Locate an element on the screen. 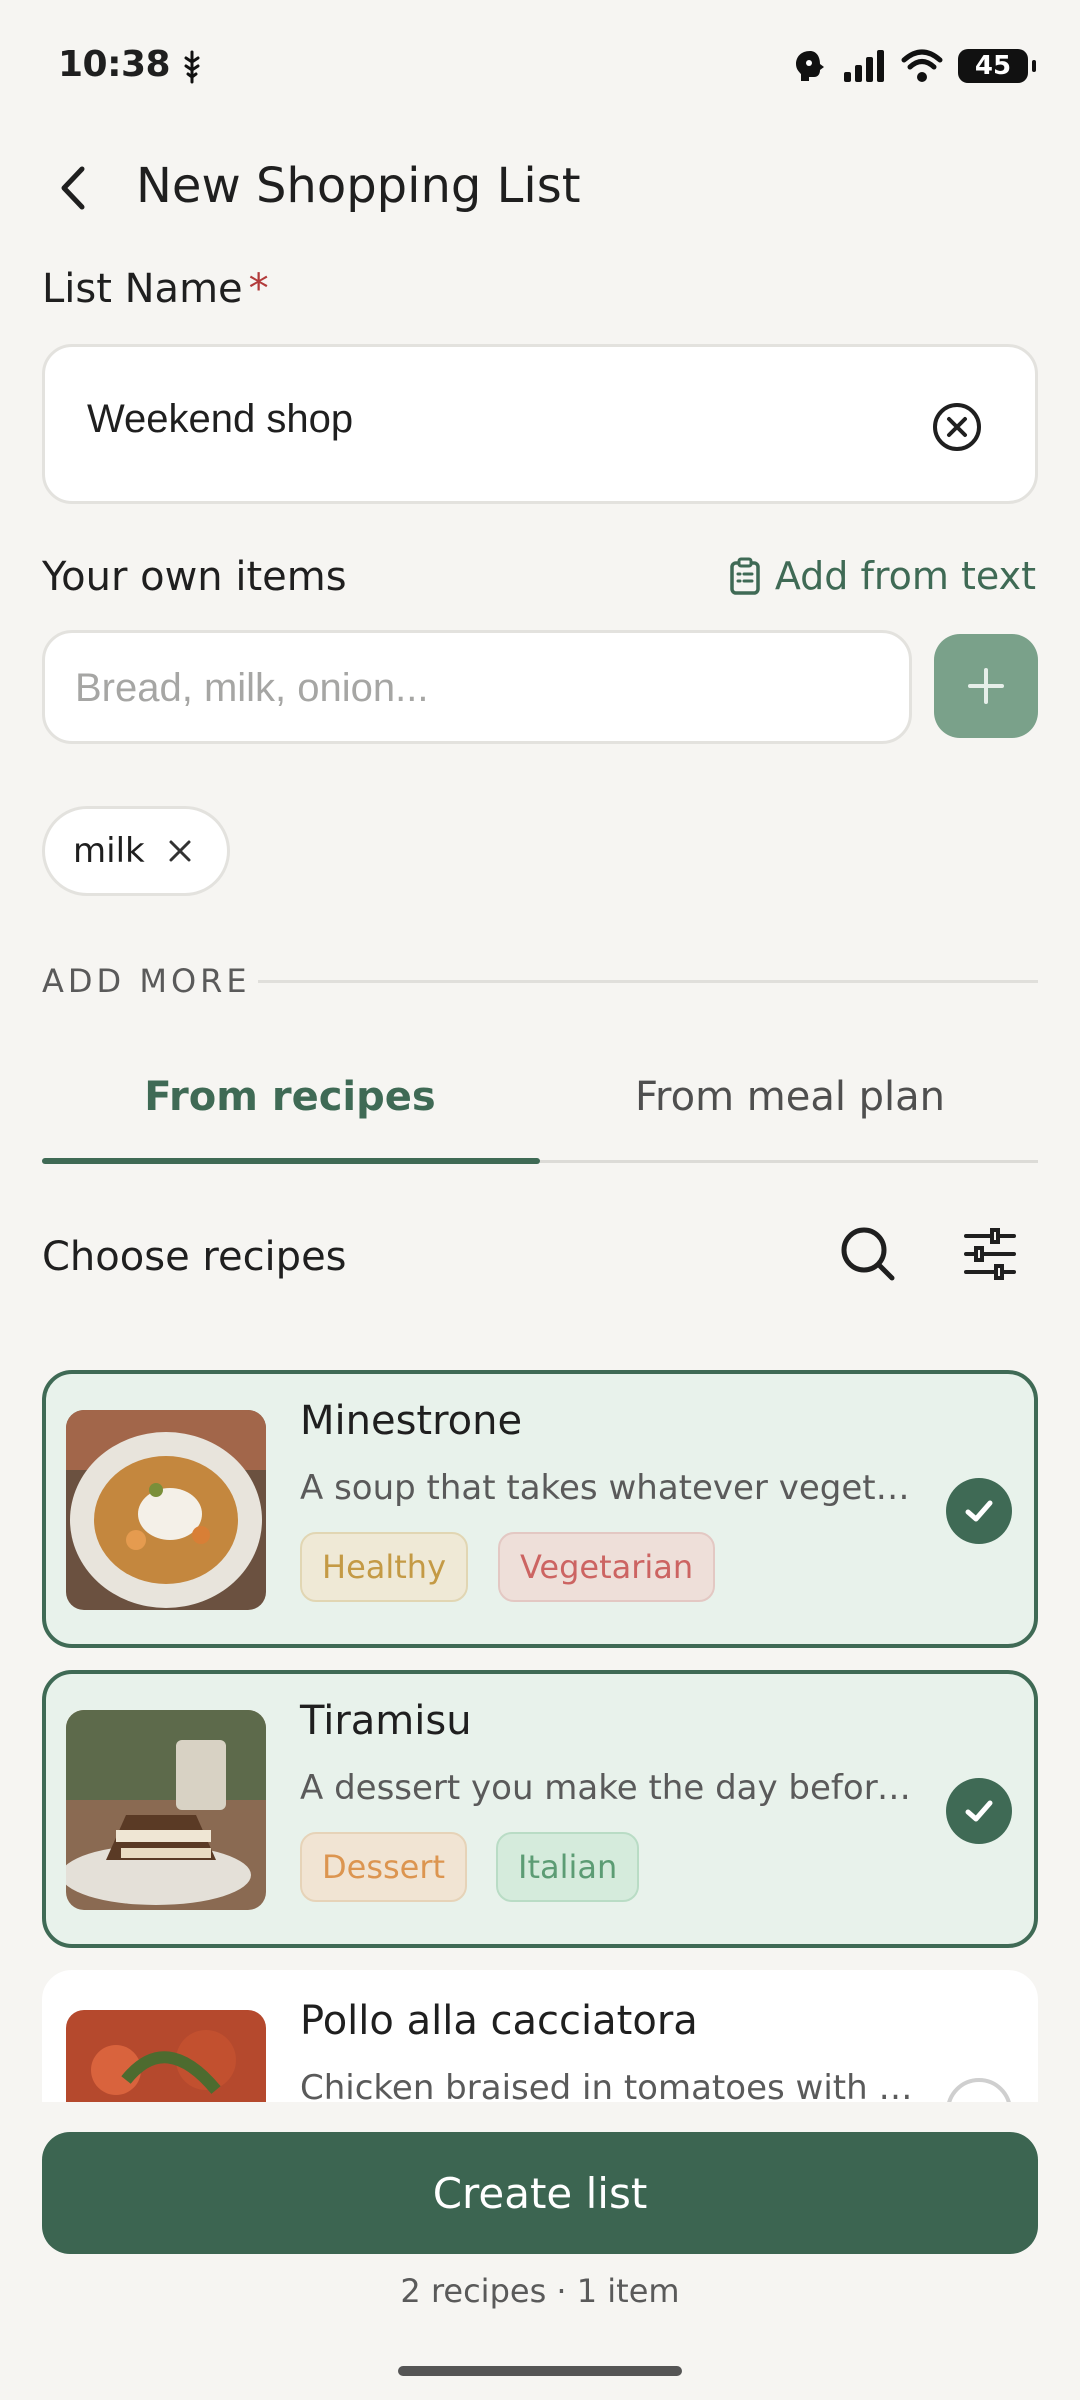 The width and height of the screenshot is (1080, 2400). item-input is located at coordinates (465, 688).